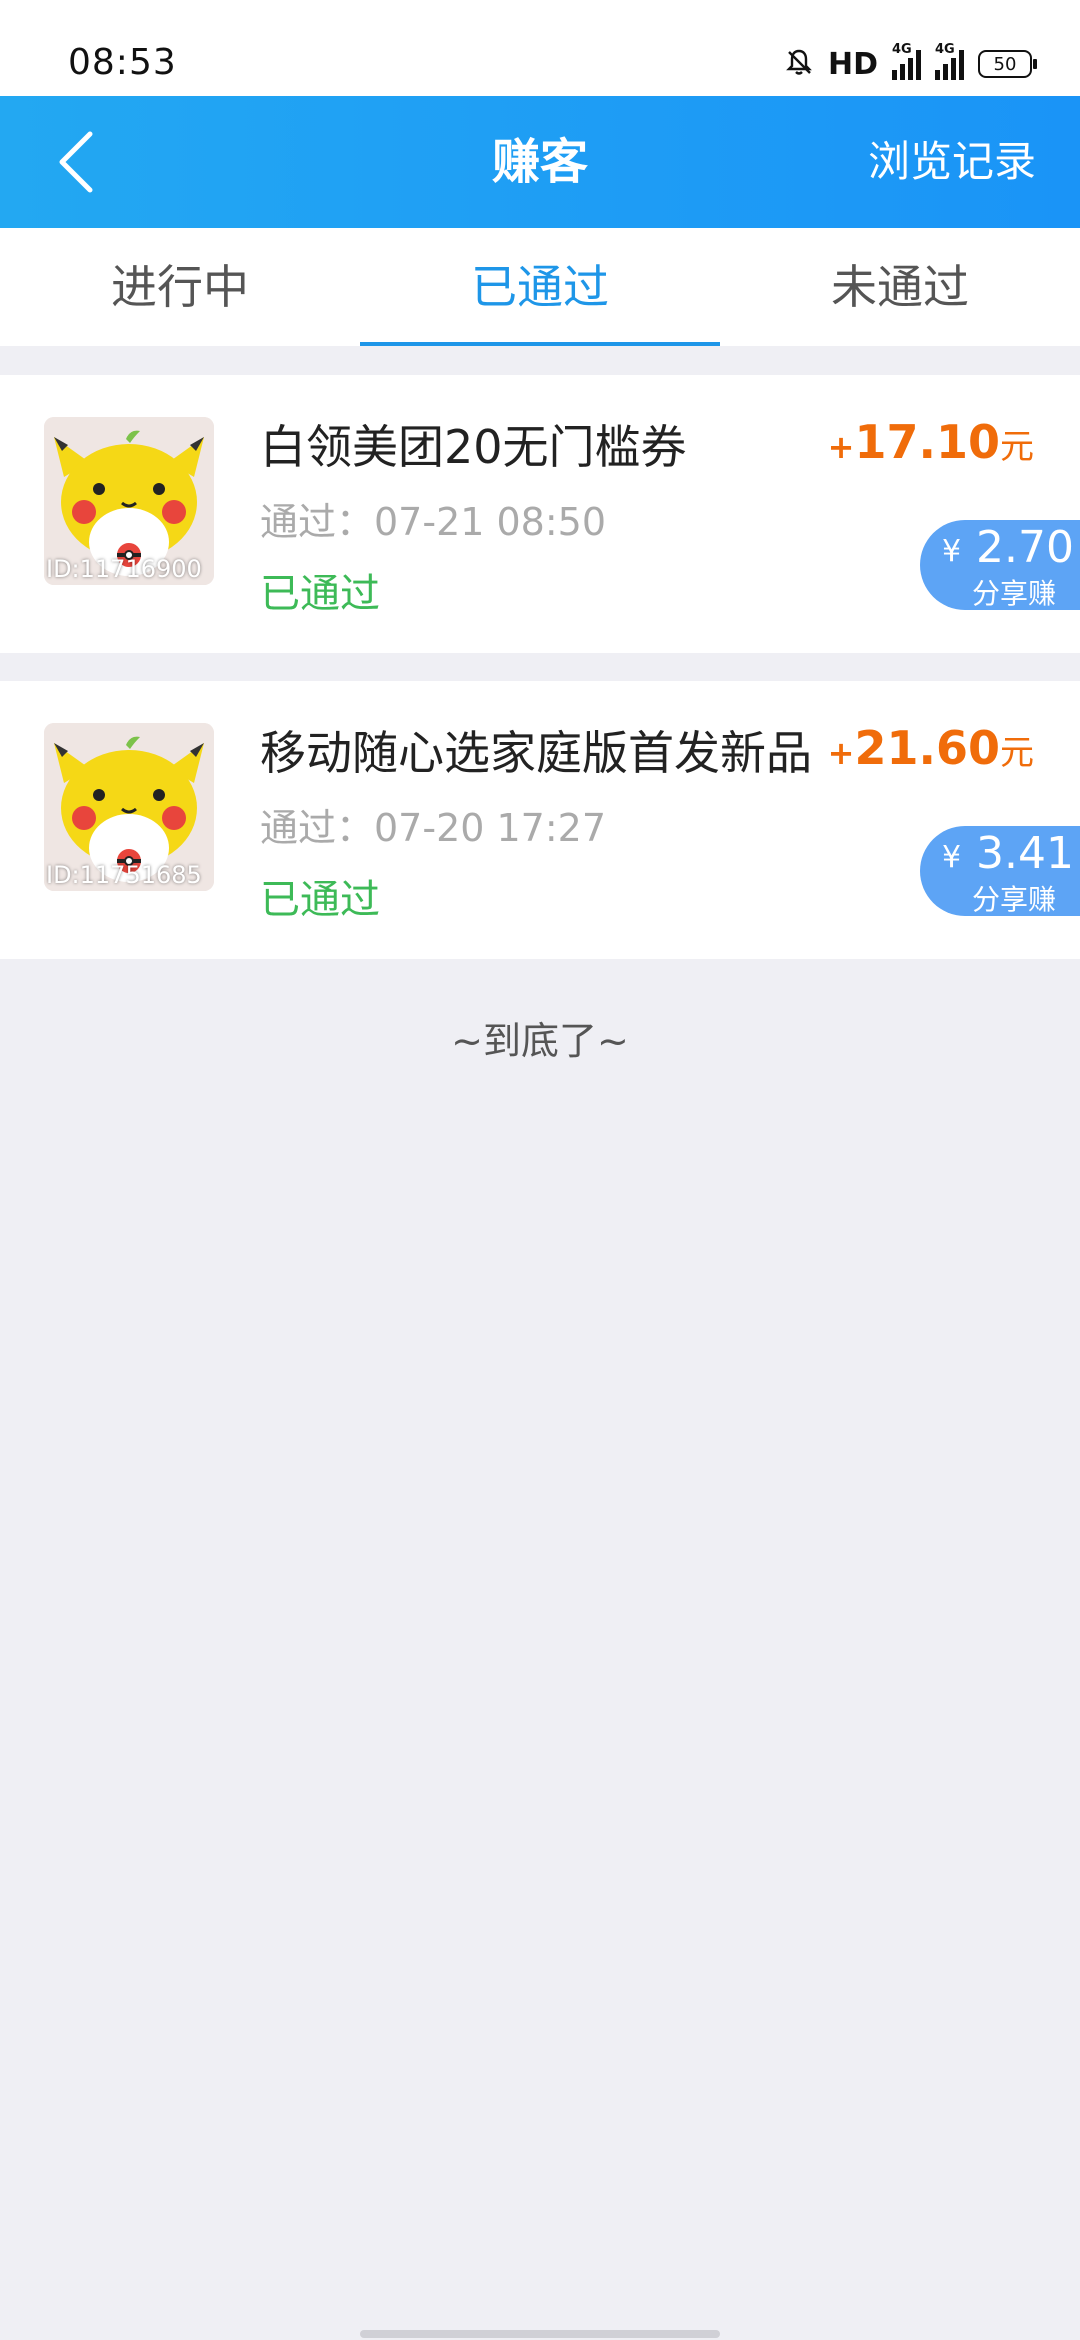  What do you see at coordinates (124, 875) in the screenshot?
I see `avatar-id: ID:11751685` at bounding box center [124, 875].